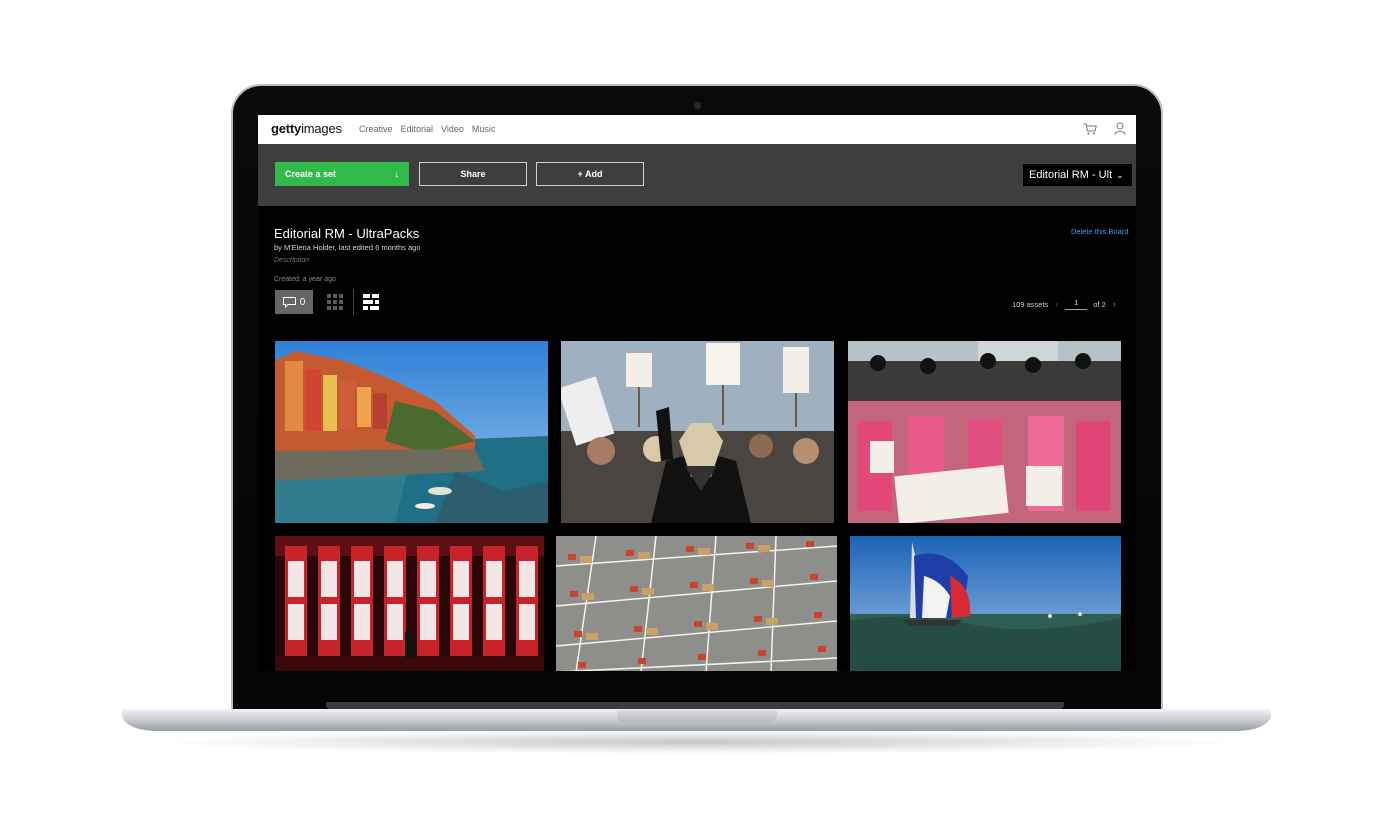  Describe the element at coordinates (1120, 128) in the screenshot. I see `user-icon` at that location.